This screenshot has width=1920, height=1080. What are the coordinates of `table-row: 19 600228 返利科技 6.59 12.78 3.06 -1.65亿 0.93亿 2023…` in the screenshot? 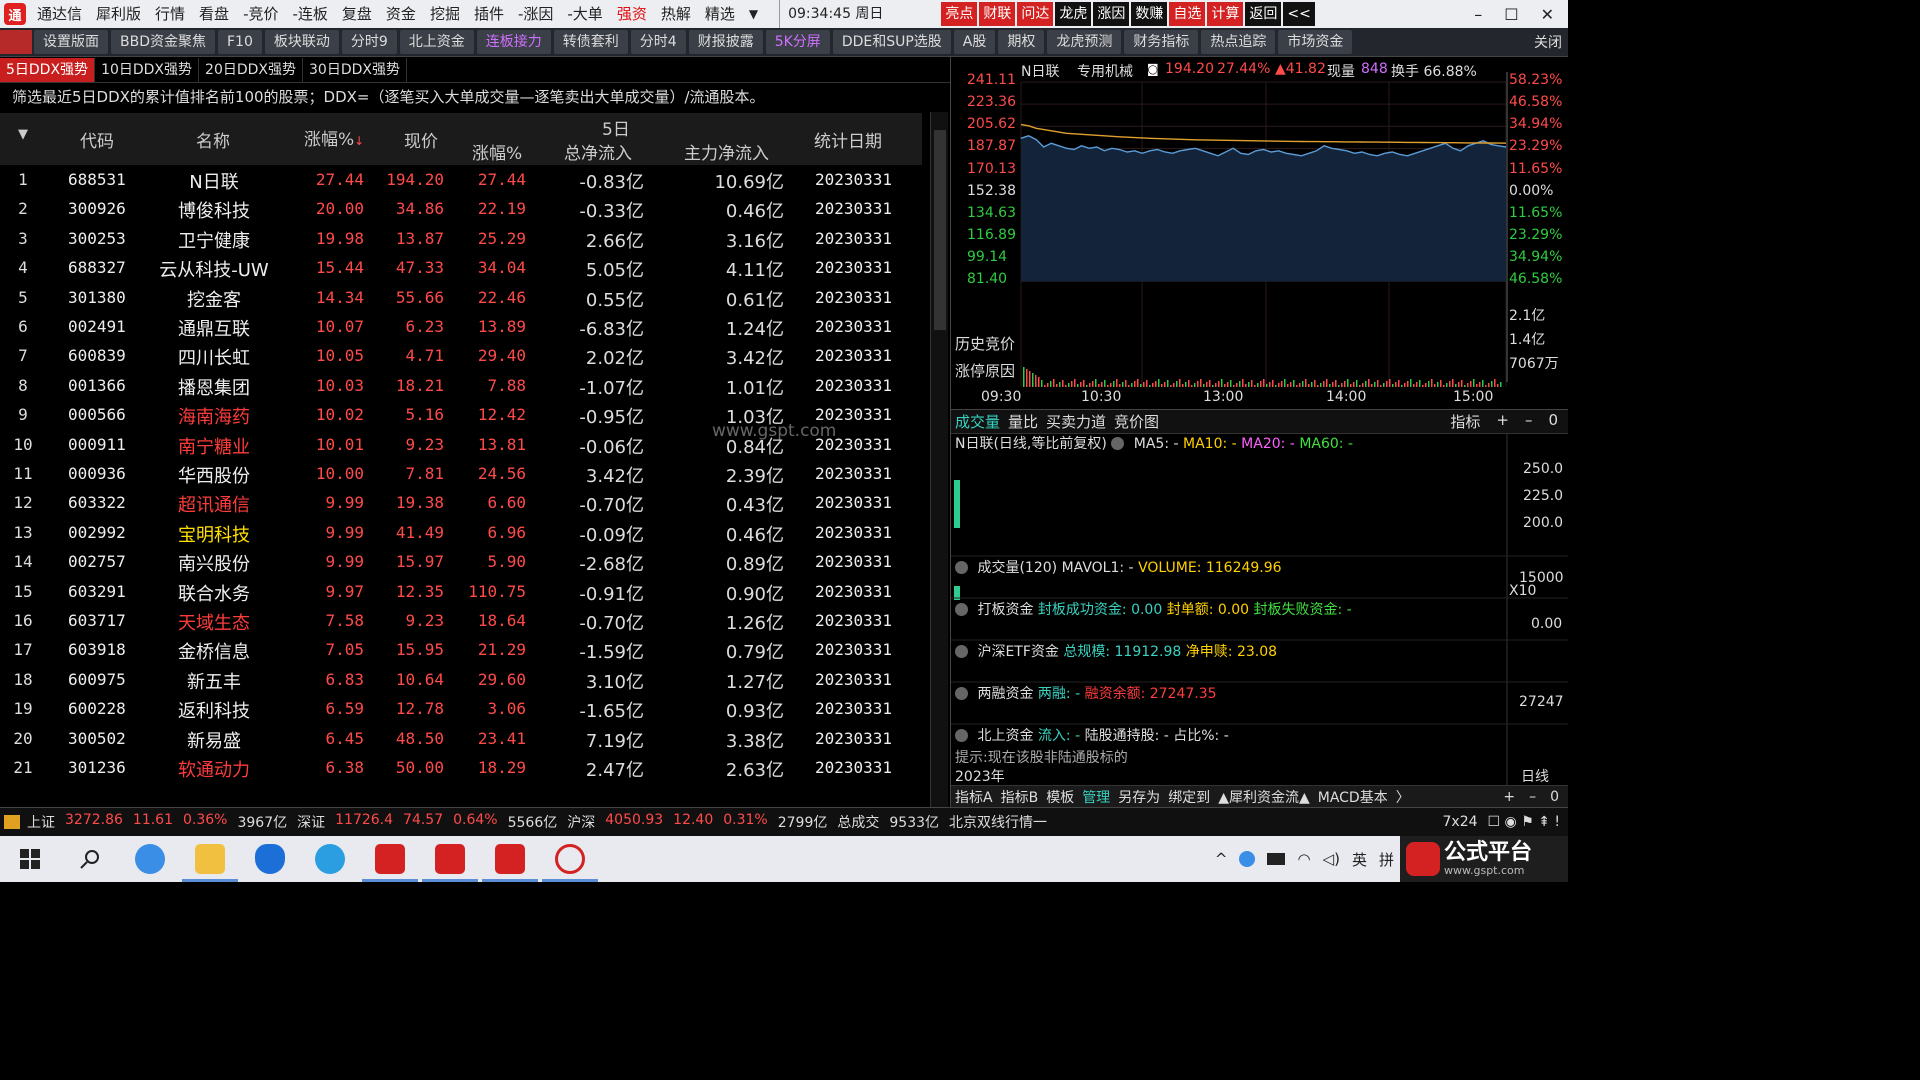 It's located at (461, 708).